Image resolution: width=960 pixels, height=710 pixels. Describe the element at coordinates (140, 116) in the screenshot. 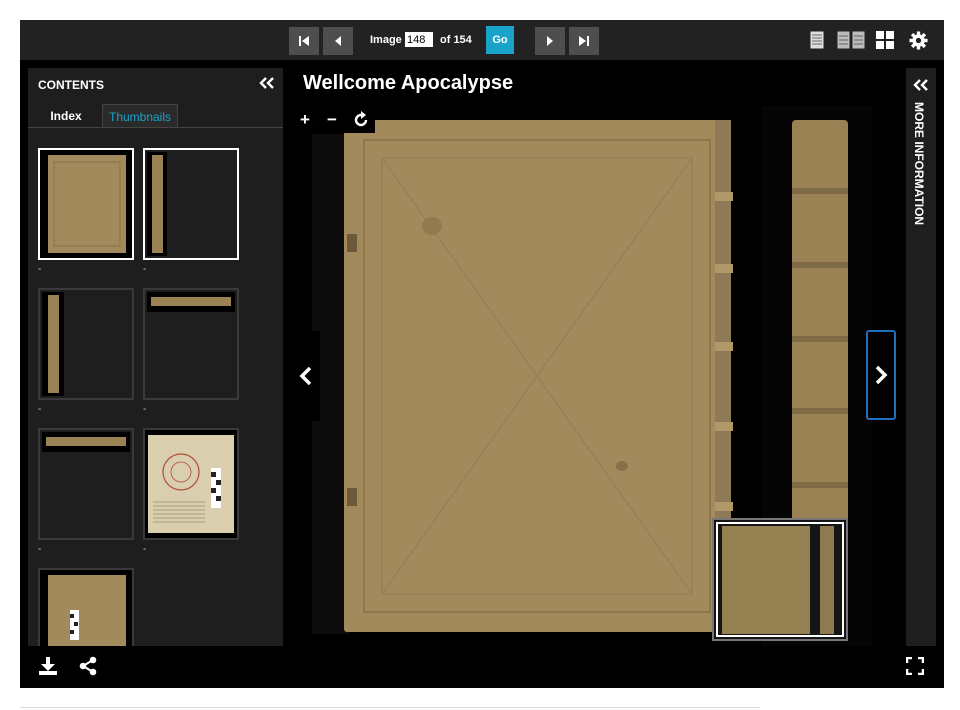

I see `tab-thumbnails: Thumbnails` at that location.